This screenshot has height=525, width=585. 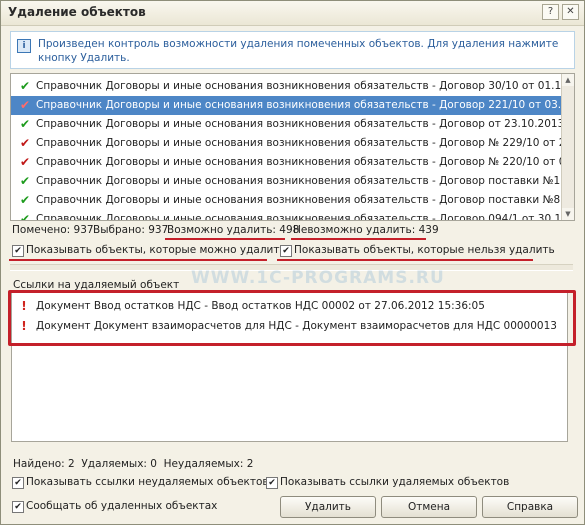 I want to click on non-deletable-count: Неудаляемых: 2, so click(x=208, y=464).